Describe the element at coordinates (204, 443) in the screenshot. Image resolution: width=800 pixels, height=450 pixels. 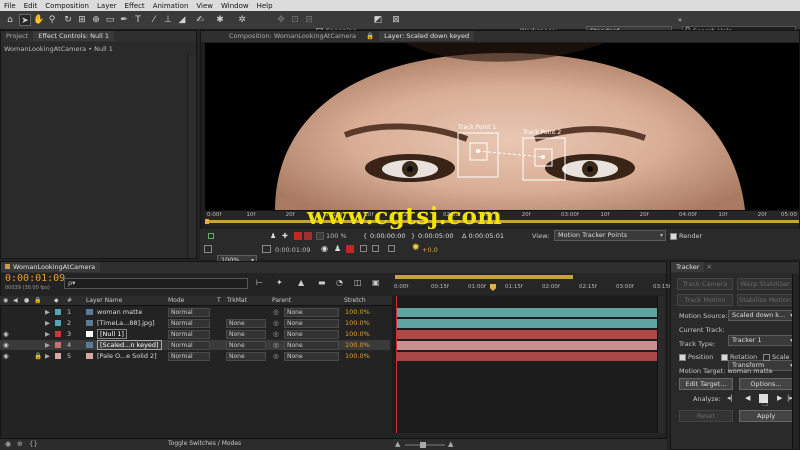
I see `toggle-switches-modes-button: Toggle Switches / Modes` at that location.